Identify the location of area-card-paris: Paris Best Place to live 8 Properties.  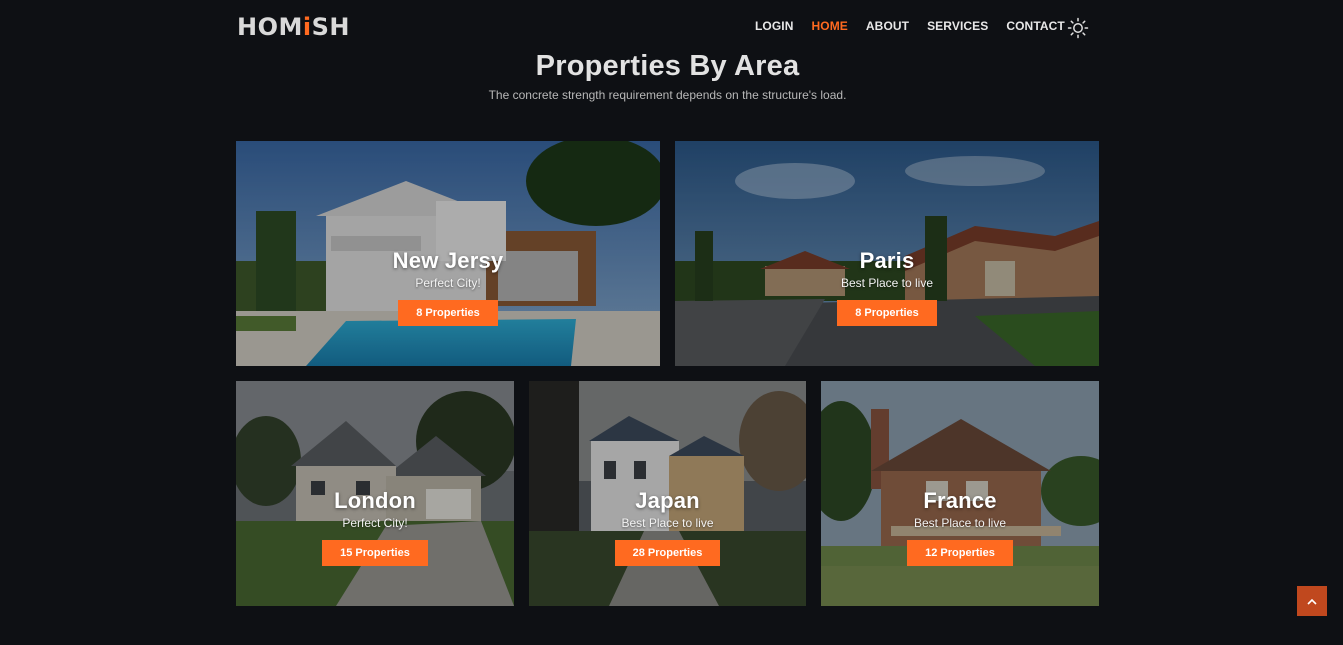
(887, 253).